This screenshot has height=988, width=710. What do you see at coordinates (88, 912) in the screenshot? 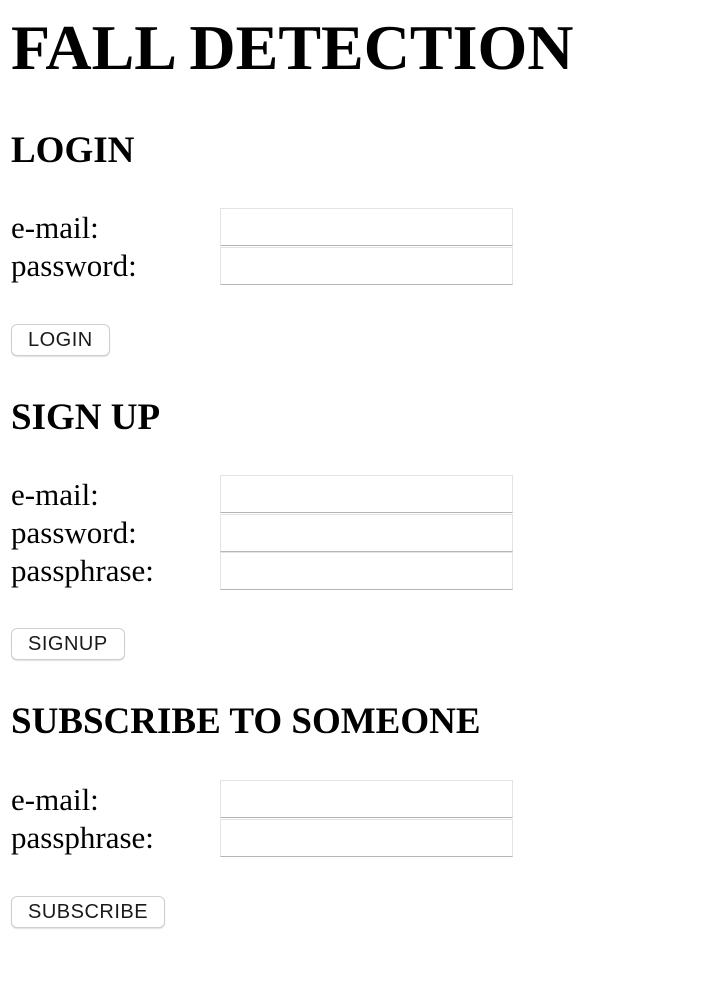
I see `subscribe-button: SUBSCRIBE` at bounding box center [88, 912].